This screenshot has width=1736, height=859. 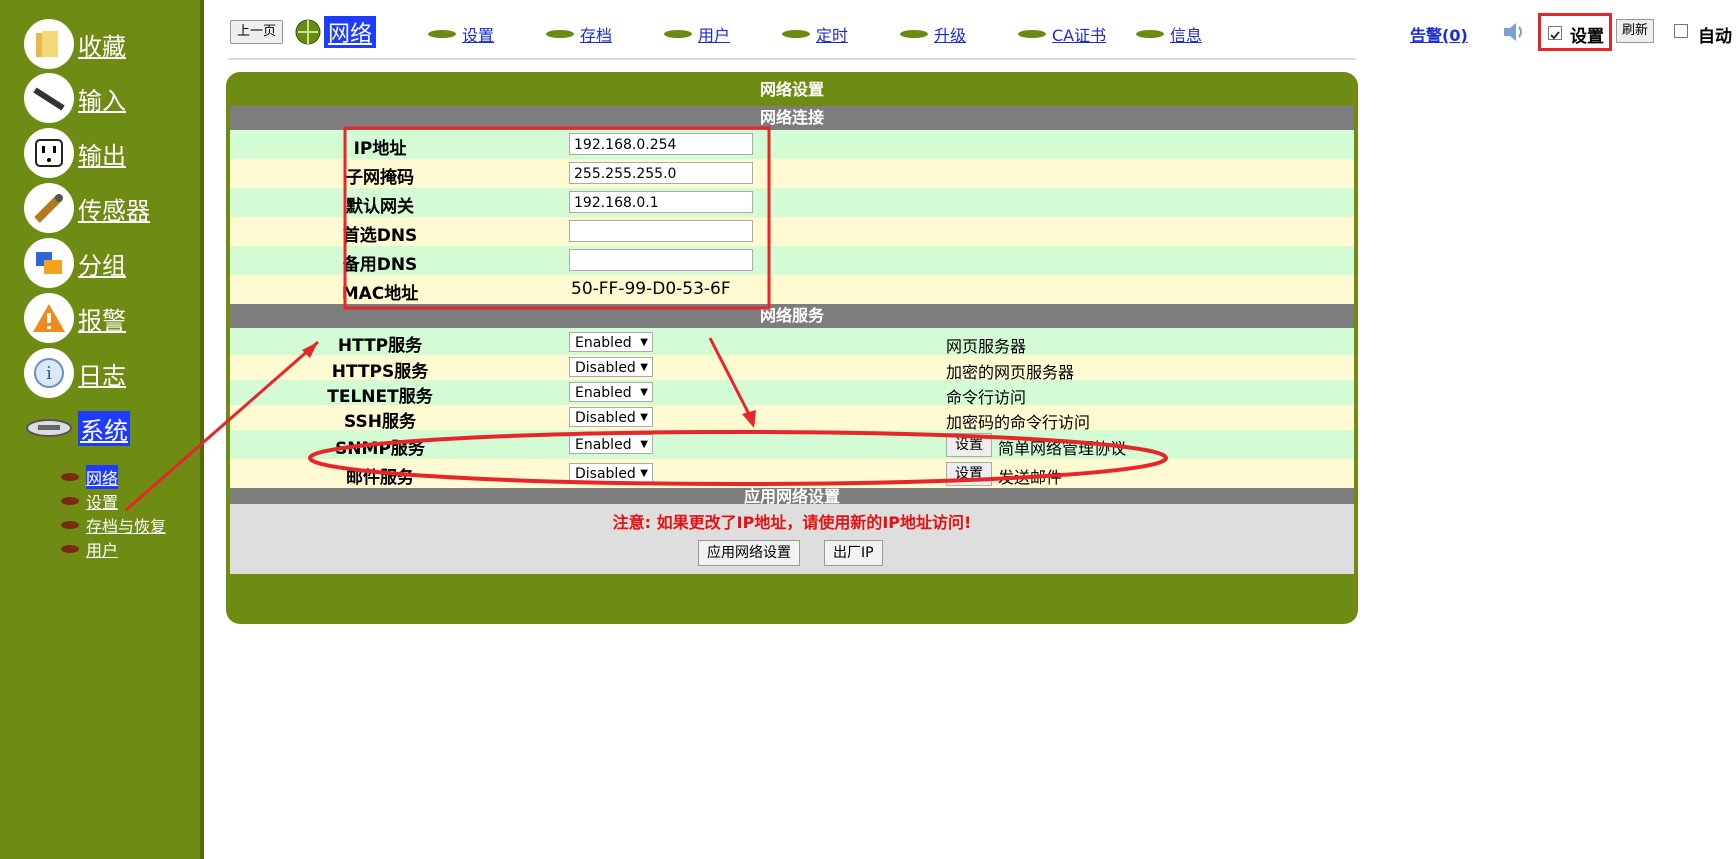 I want to click on sidebar-item-label: 分组, so click(x=102, y=265).